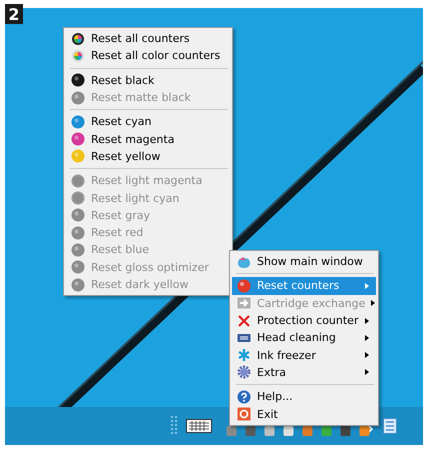 The height and width of the screenshot is (451, 432). Describe the element at coordinates (148, 56) in the screenshot. I see `menu-item: Reset all color counters` at that location.